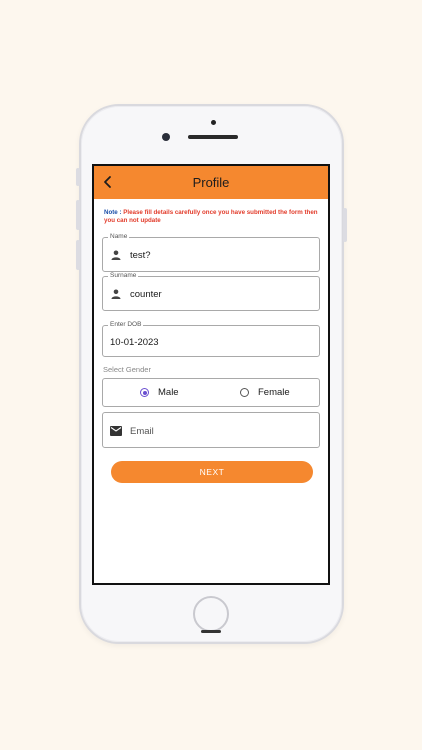 The image size is (422, 750). What do you see at coordinates (274, 392) in the screenshot?
I see `radio-female-label: Female` at bounding box center [274, 392].